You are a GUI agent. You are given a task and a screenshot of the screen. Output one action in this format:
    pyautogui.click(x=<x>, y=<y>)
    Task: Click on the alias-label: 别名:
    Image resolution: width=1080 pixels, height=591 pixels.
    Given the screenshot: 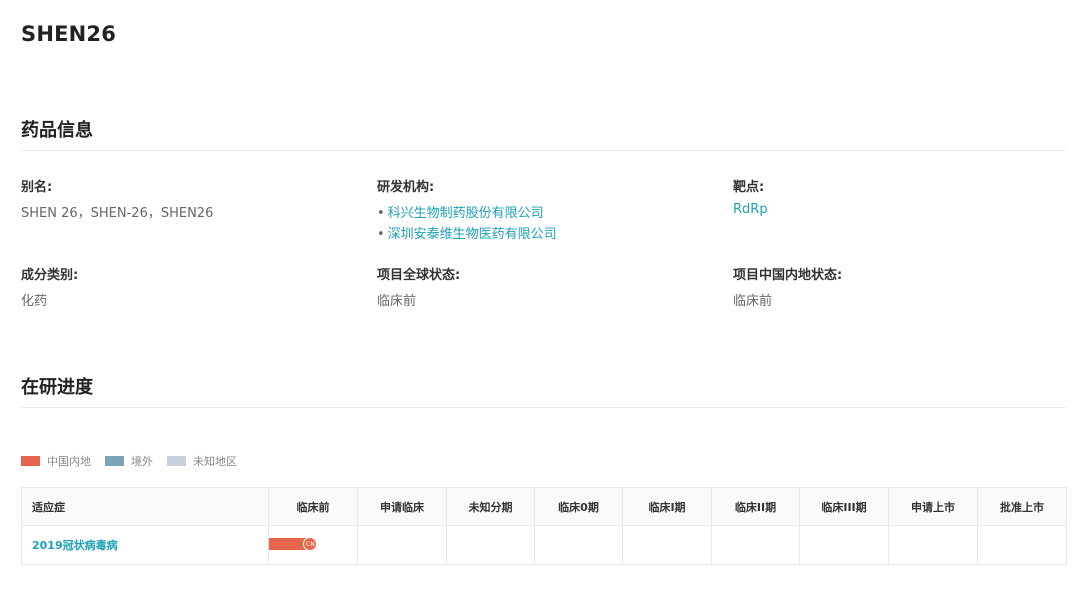 What is the action you would take?
    pyautogui.click(x=37, y=187)
    